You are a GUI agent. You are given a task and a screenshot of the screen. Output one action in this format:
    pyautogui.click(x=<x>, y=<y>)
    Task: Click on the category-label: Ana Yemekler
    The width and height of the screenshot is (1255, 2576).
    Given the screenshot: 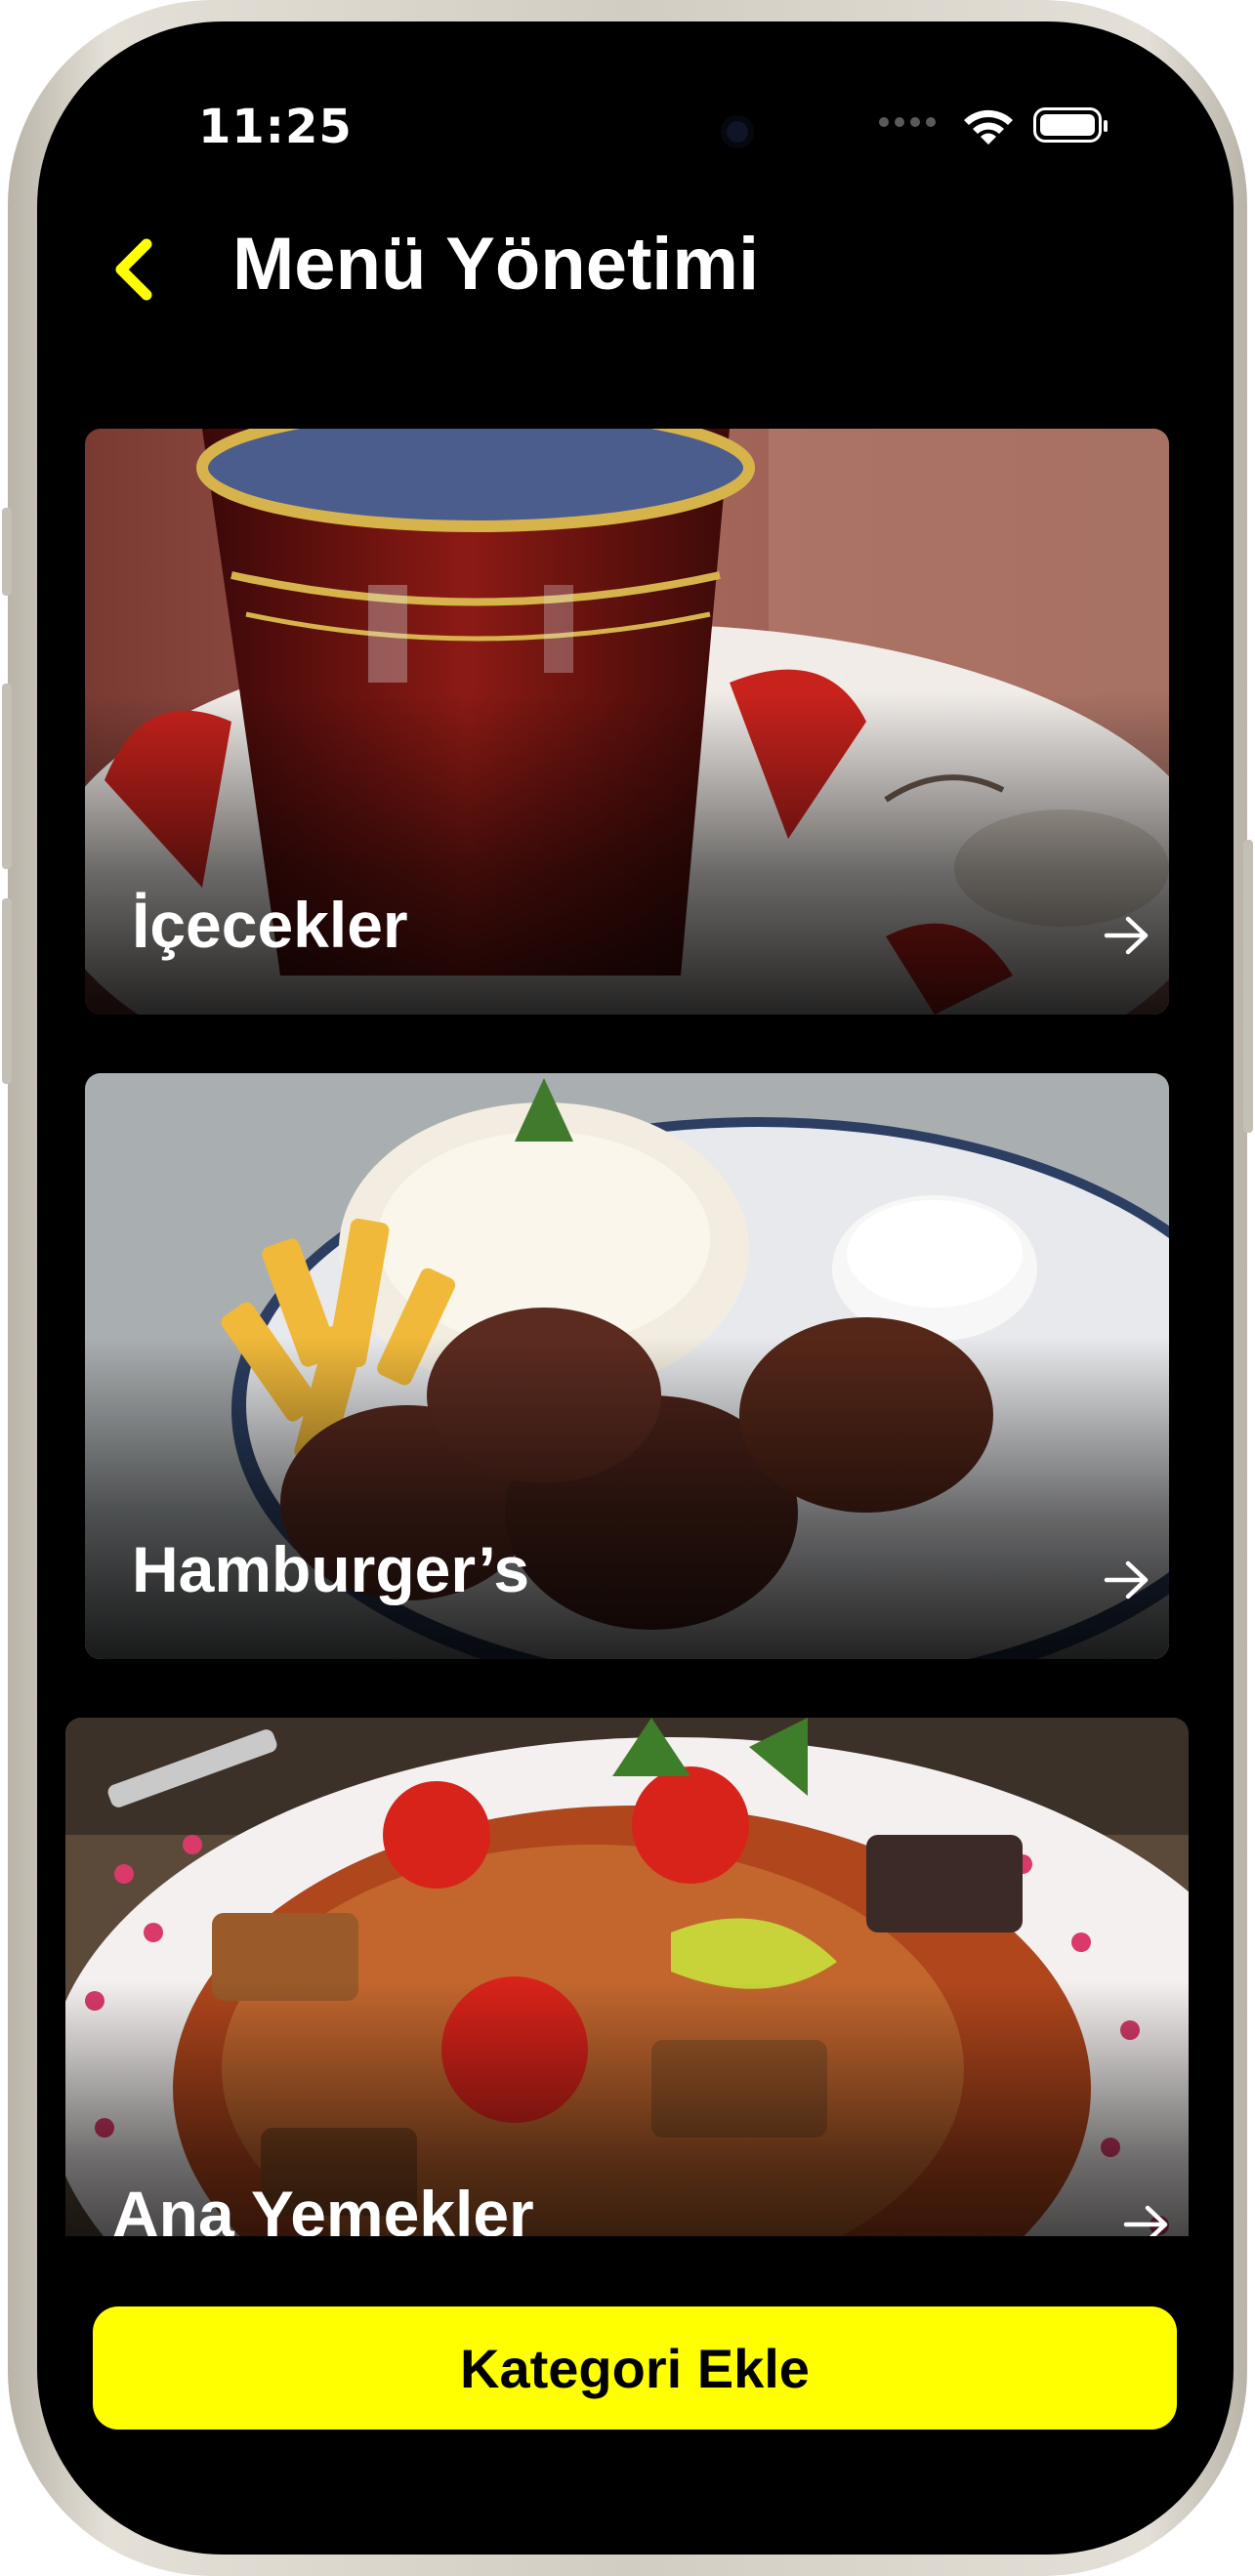 What is the action you would take?
    pyautogui.click(x=323, y=2207)
    